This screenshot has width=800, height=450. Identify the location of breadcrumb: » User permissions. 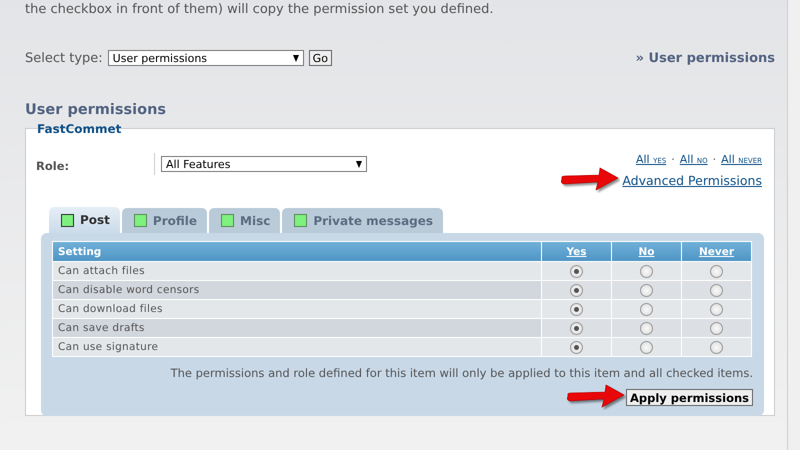
(705, 58).